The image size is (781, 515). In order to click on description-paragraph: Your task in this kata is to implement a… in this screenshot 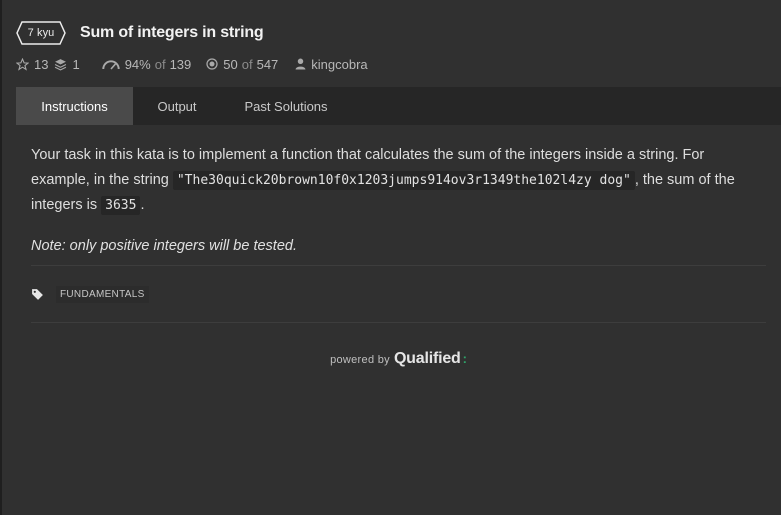, I will do `click(398, 180)`.